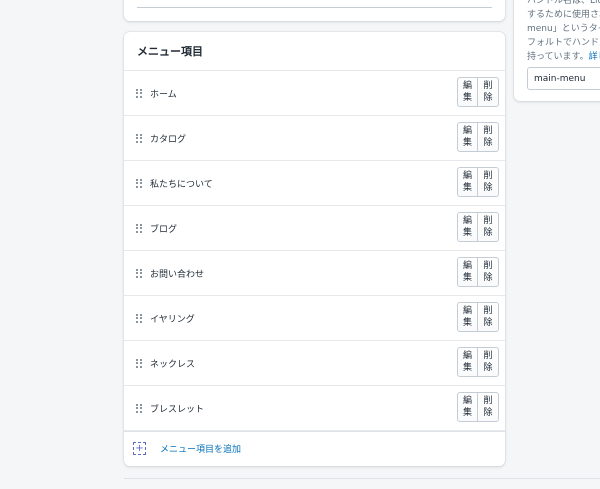 This screenshot has width=600, height=489. Describe the element at coordinates (164, 229) in the screenshot. I see `menu-item-label: ブログ` at that location.